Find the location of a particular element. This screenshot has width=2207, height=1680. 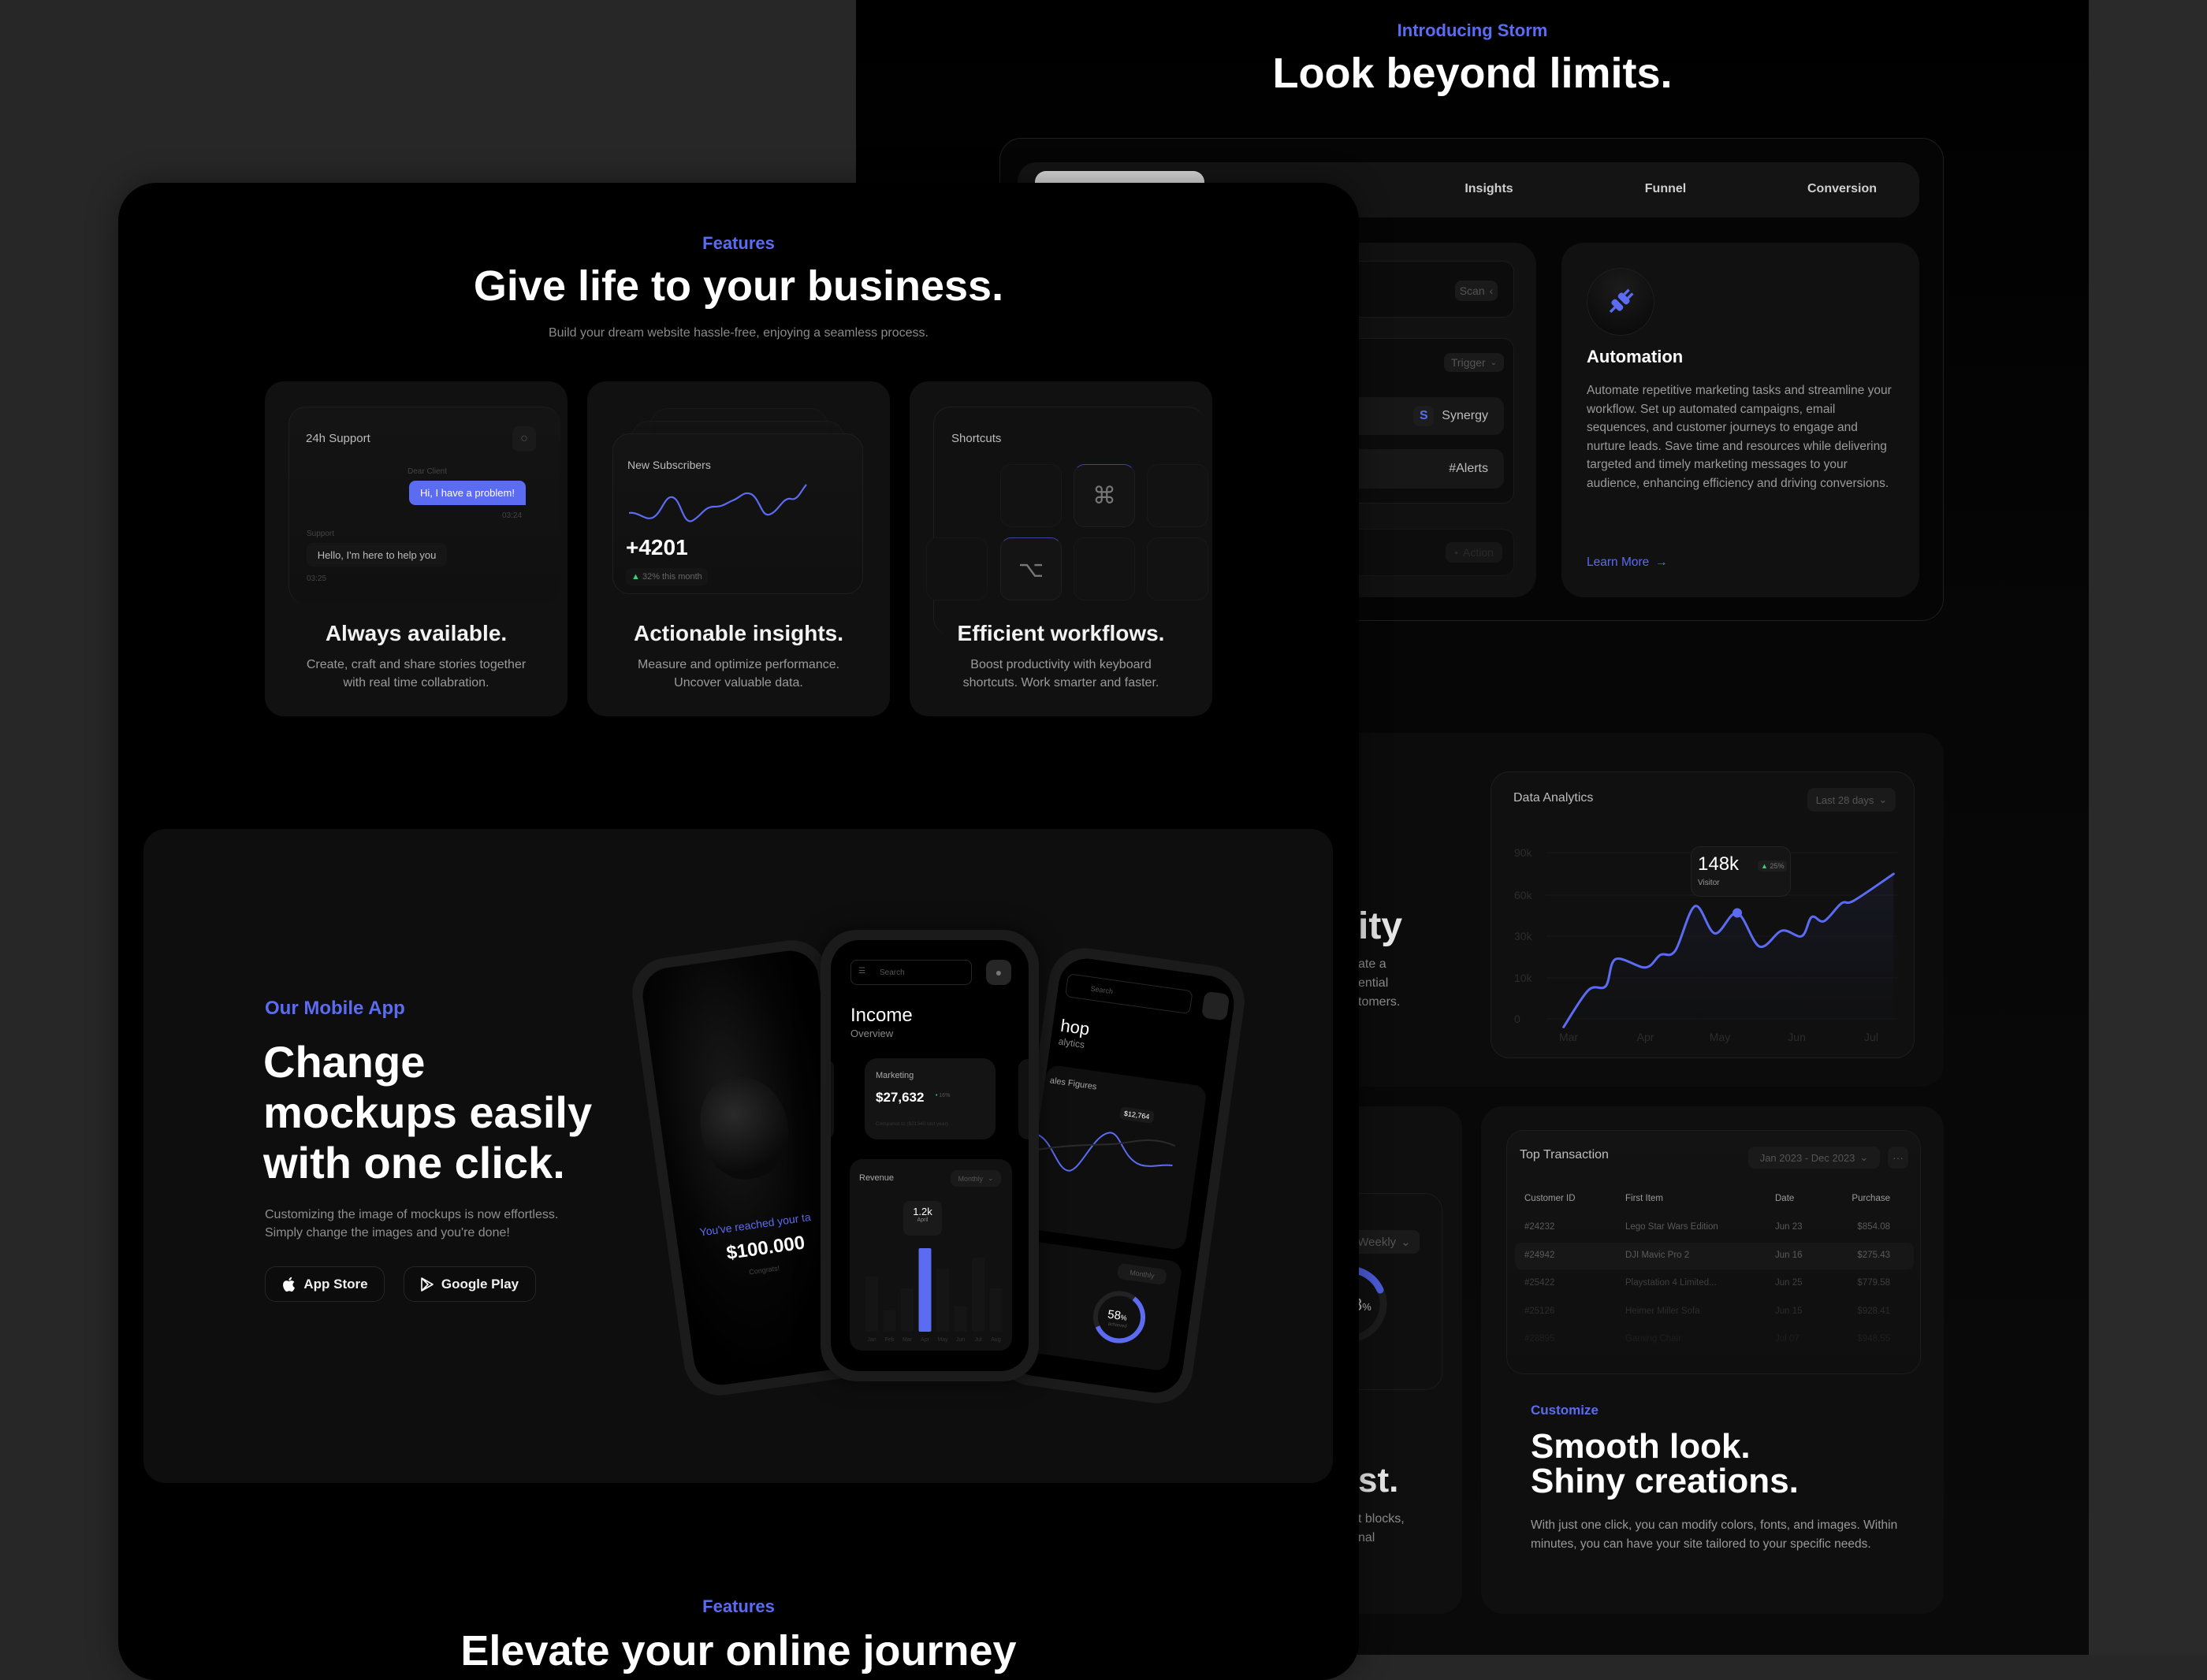

tab-funnel: Funnel is located at coordinates (1665, 189).